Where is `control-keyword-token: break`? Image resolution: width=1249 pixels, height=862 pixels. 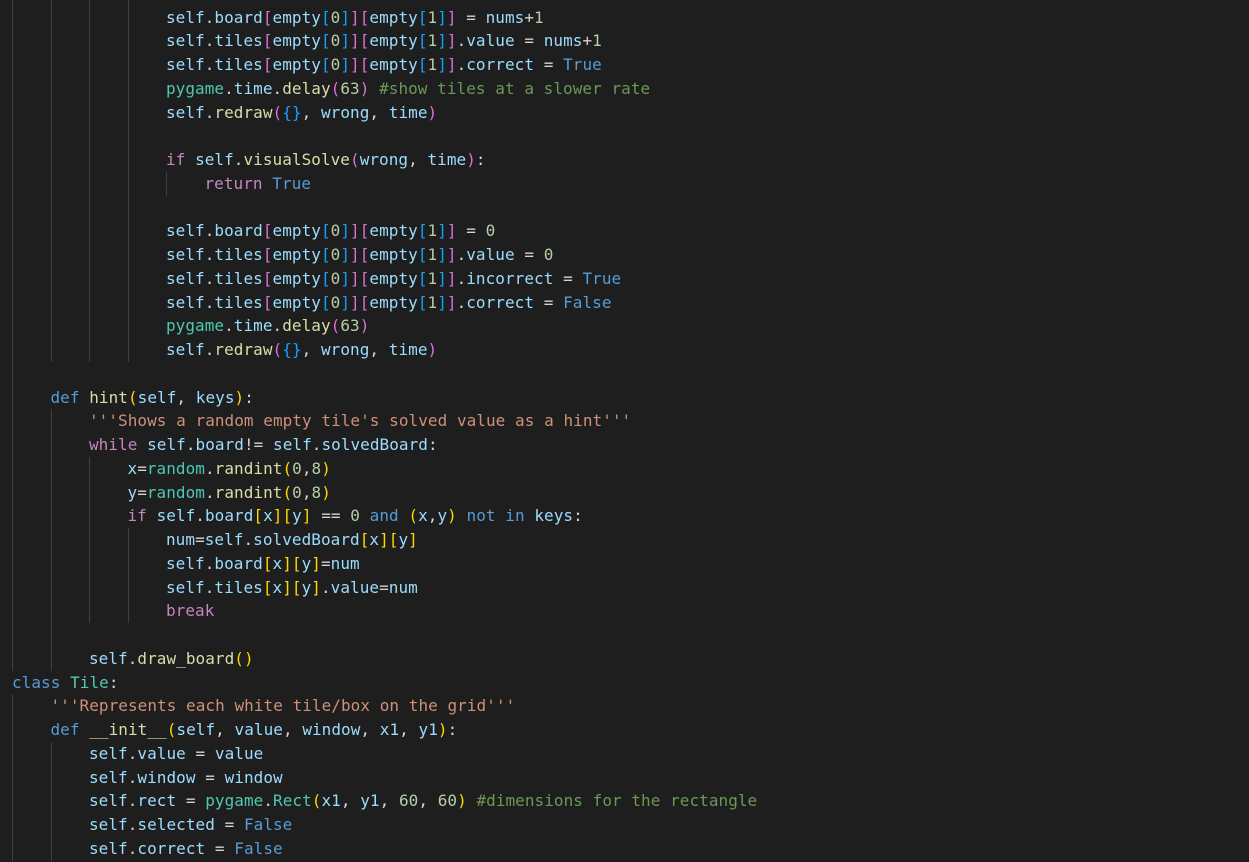
control-keyword-token: break is located at coordinates (190, 611).